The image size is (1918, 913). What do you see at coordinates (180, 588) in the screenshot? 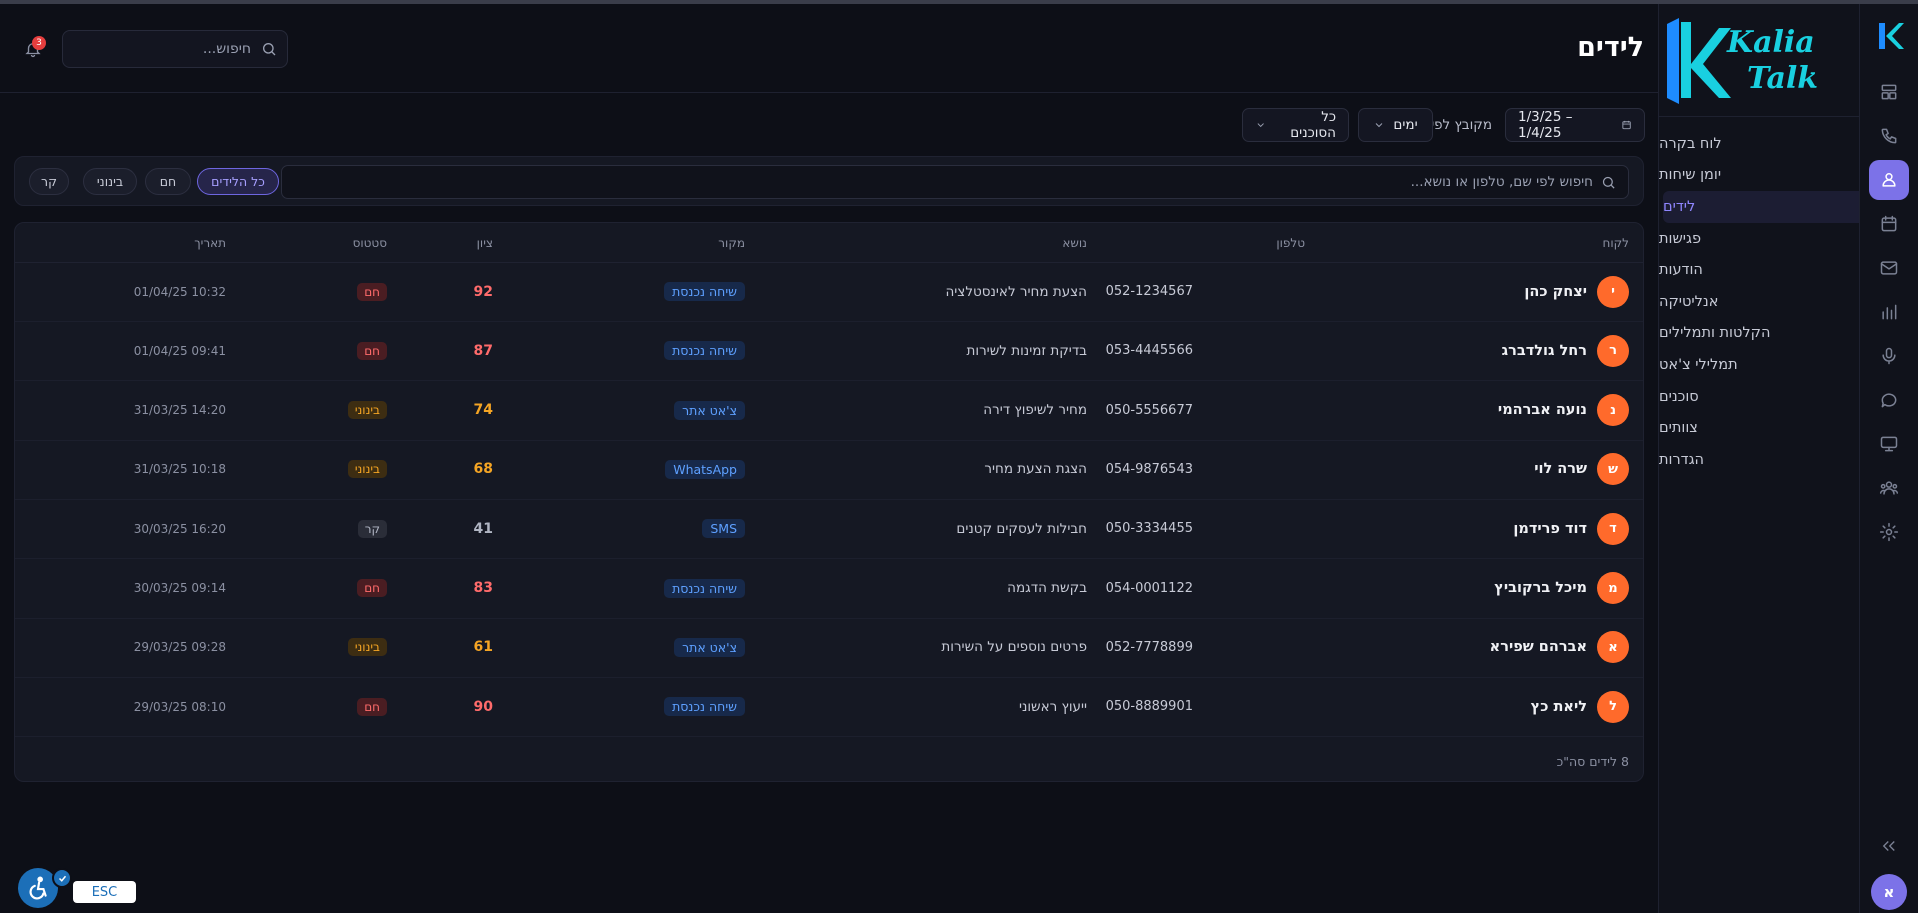
I see `date-cell: 30/03/25 09:14` at bounding box center [180, 588].